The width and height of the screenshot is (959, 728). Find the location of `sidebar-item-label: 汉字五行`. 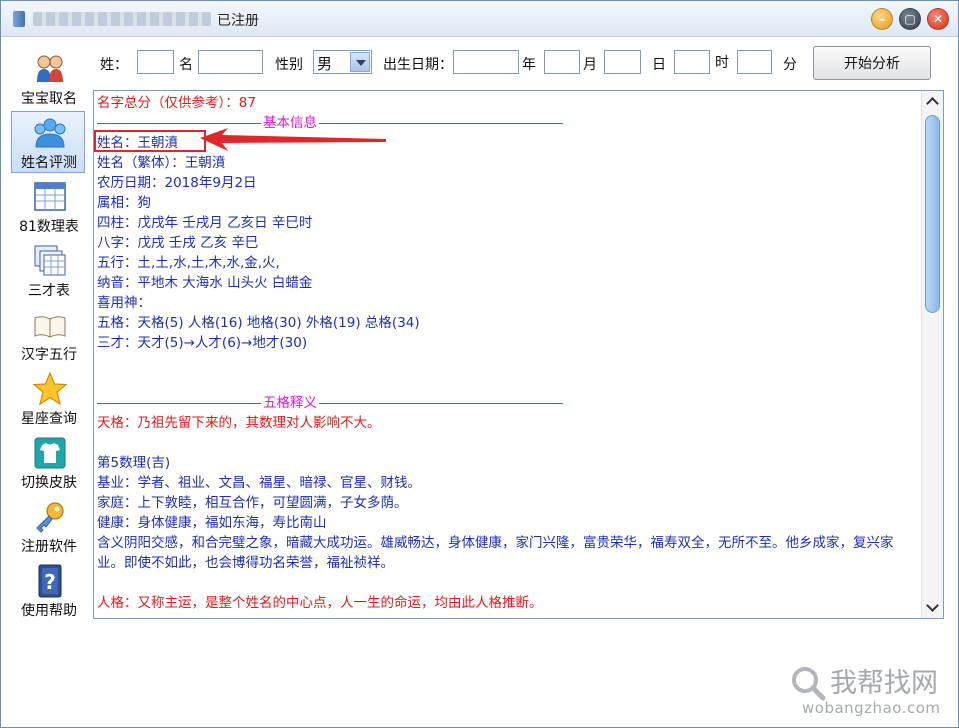

sidebar-item-label: 汉字五行 is located at coordinates (49, 355).